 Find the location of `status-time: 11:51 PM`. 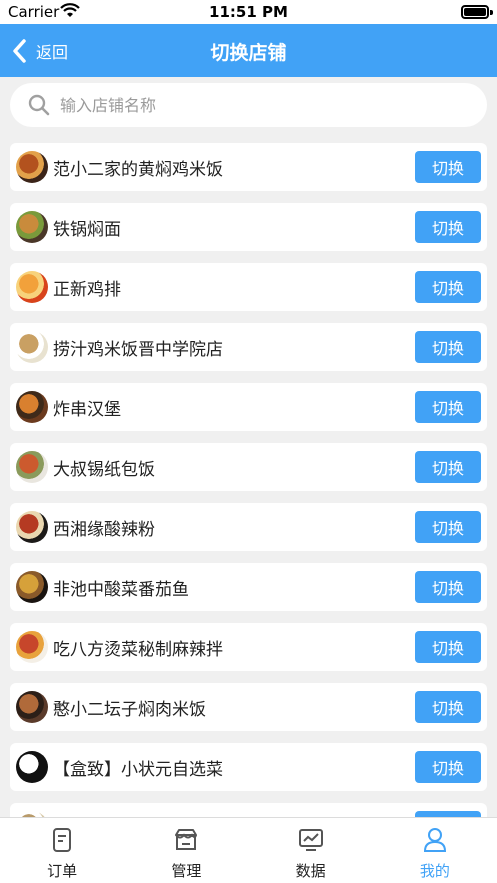

status-time: 11:51 PM is located at coordinates (248, 12).